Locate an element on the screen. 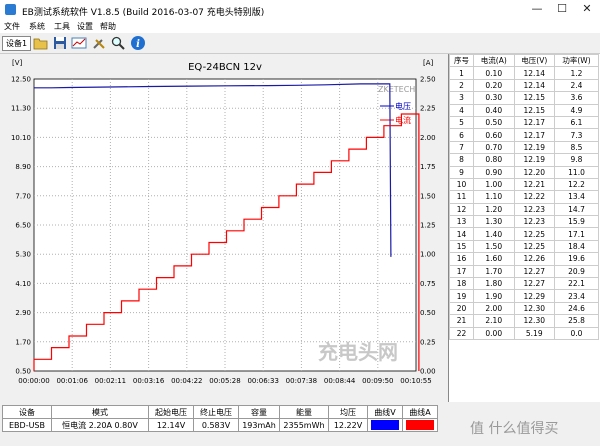  table-row: 8 0.80 12.19 9.8 is located at coordinates (523, 160).